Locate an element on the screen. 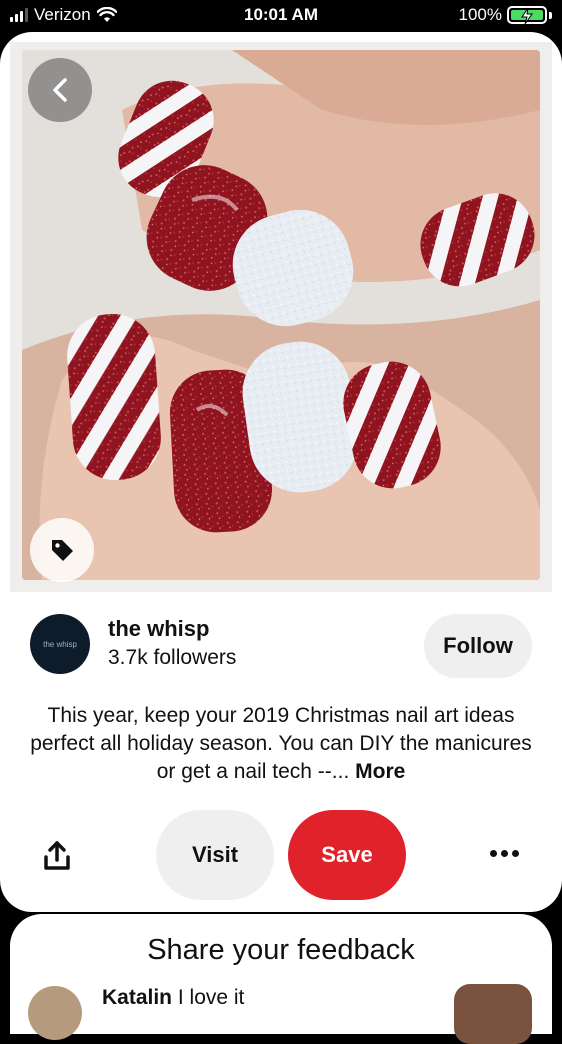  back-button is located at coordinates (60, 90).